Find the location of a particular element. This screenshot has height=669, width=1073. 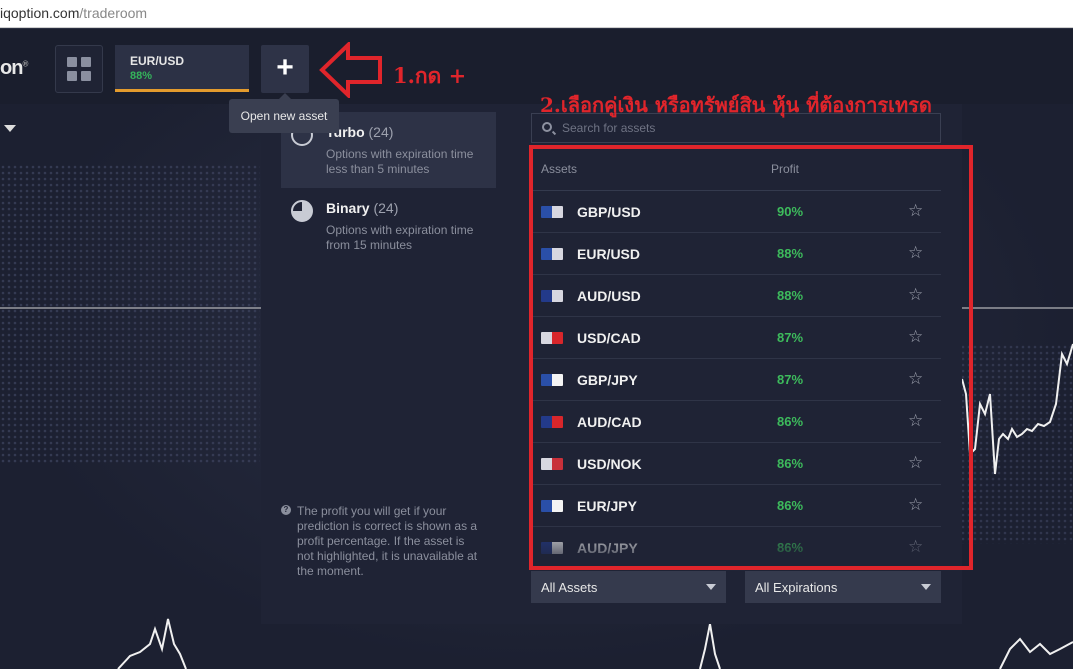

annotation-step-1: 1.กด + is located at coordinates (430, 75).